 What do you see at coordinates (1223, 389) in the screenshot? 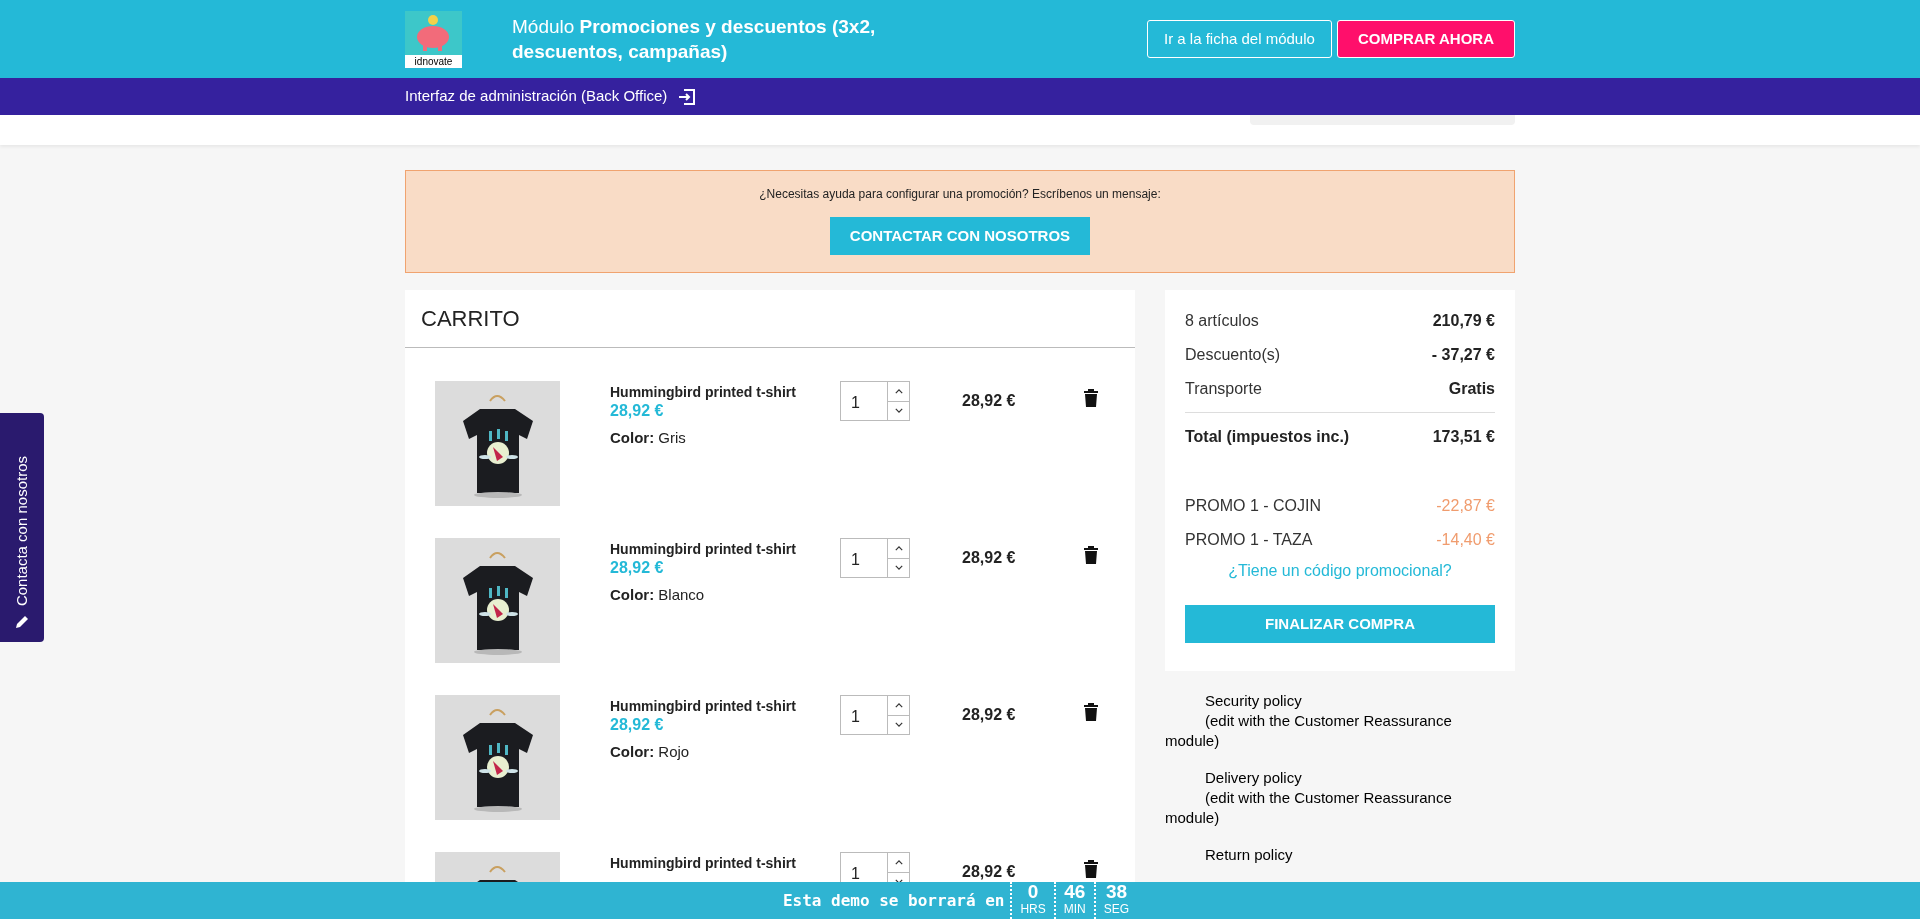
I see `summary-label: Transporte` at bounding box center [1223, 389].